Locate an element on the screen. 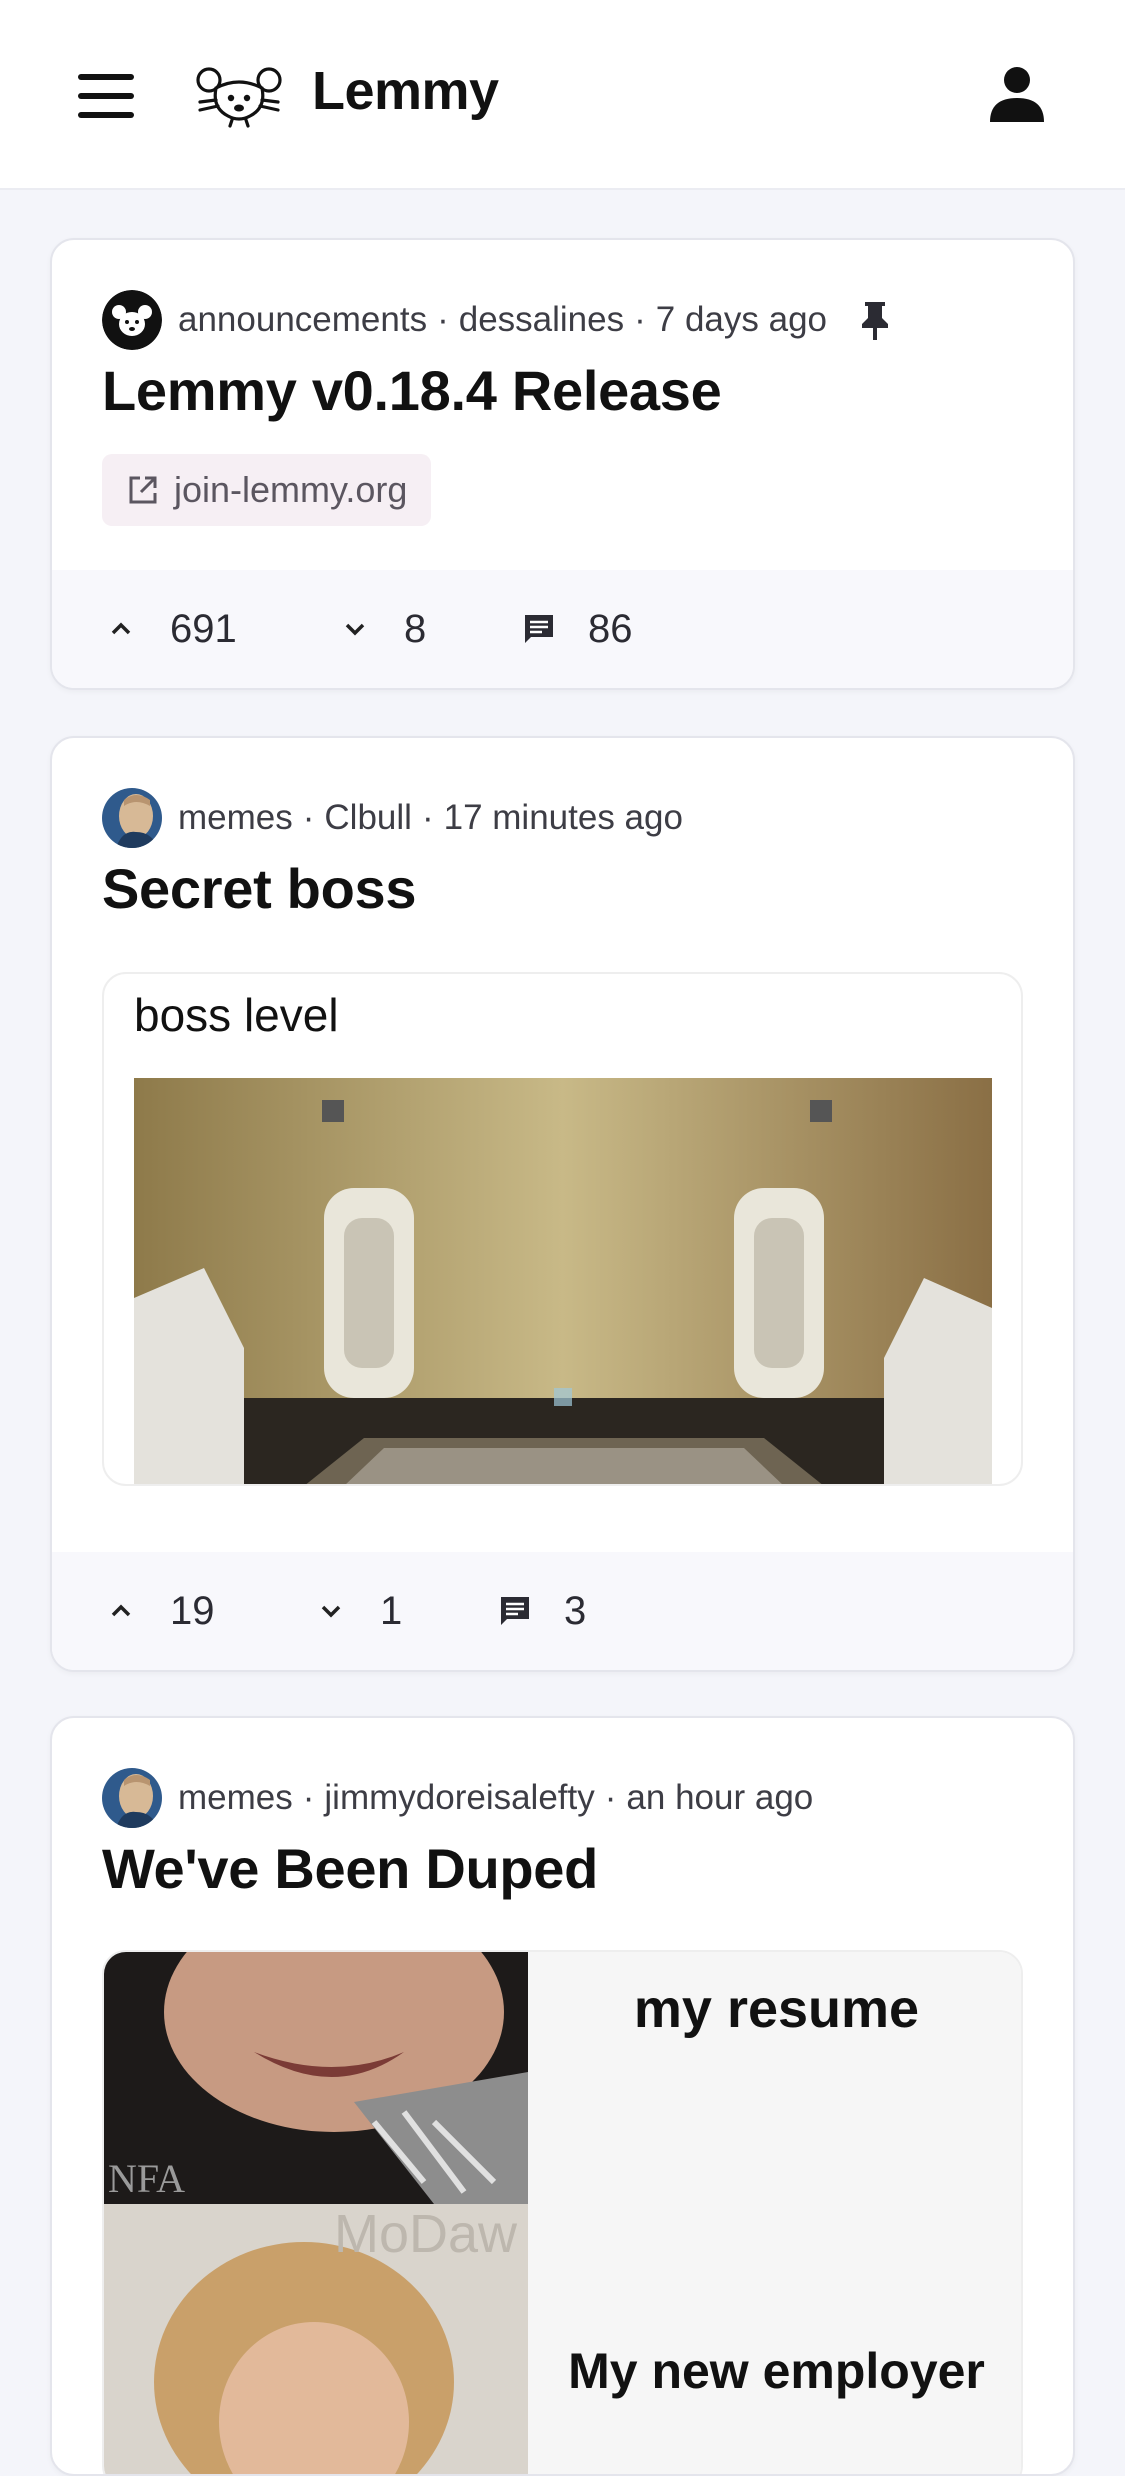 This screenshot has width=1125, height=2476. comment-count: 86 is located at coordinates (610, 628).